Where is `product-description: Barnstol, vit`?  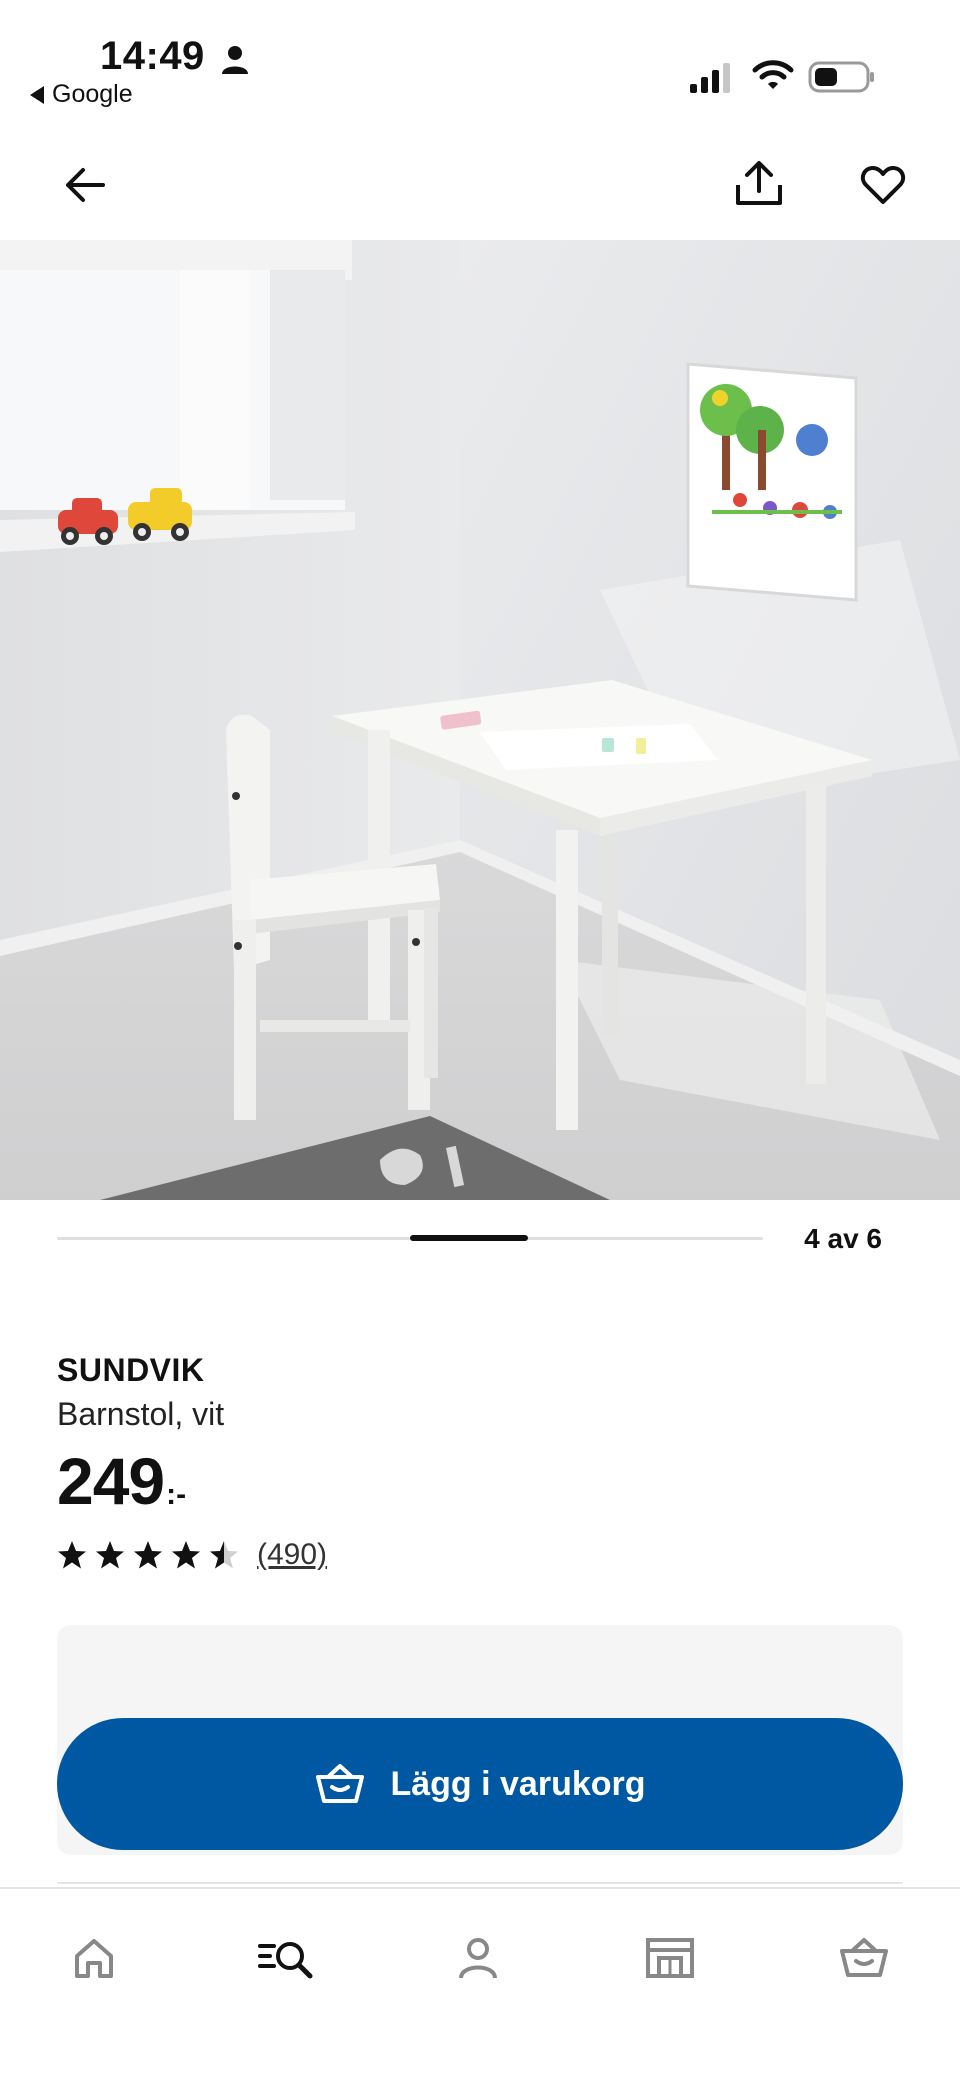
product-description: Barnstol, vit is located at coordinates (141, 1414).